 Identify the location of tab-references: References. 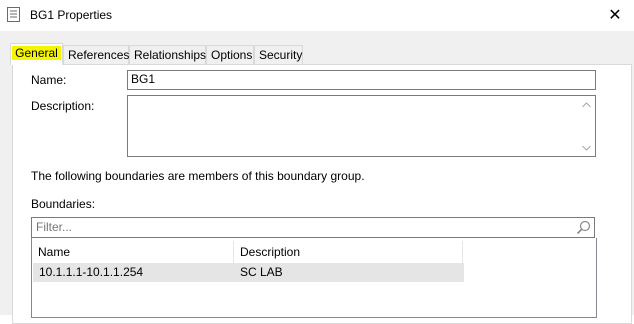
(96, 54).